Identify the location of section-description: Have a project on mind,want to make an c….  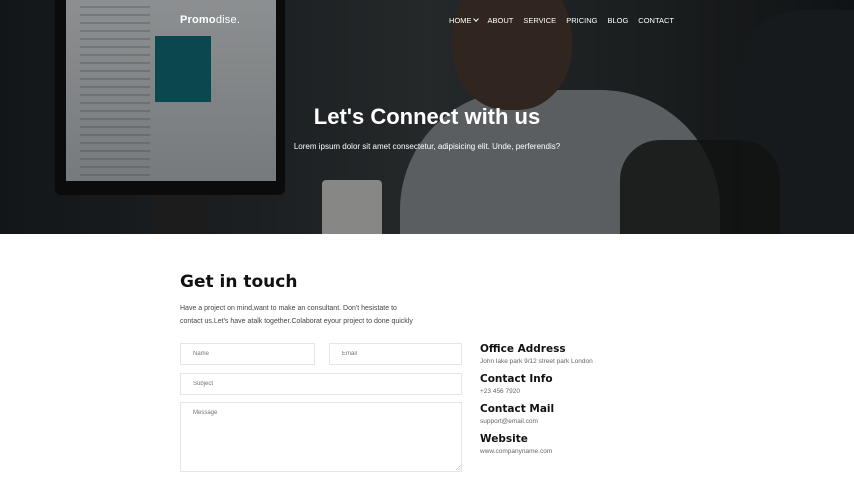
(300, 315).